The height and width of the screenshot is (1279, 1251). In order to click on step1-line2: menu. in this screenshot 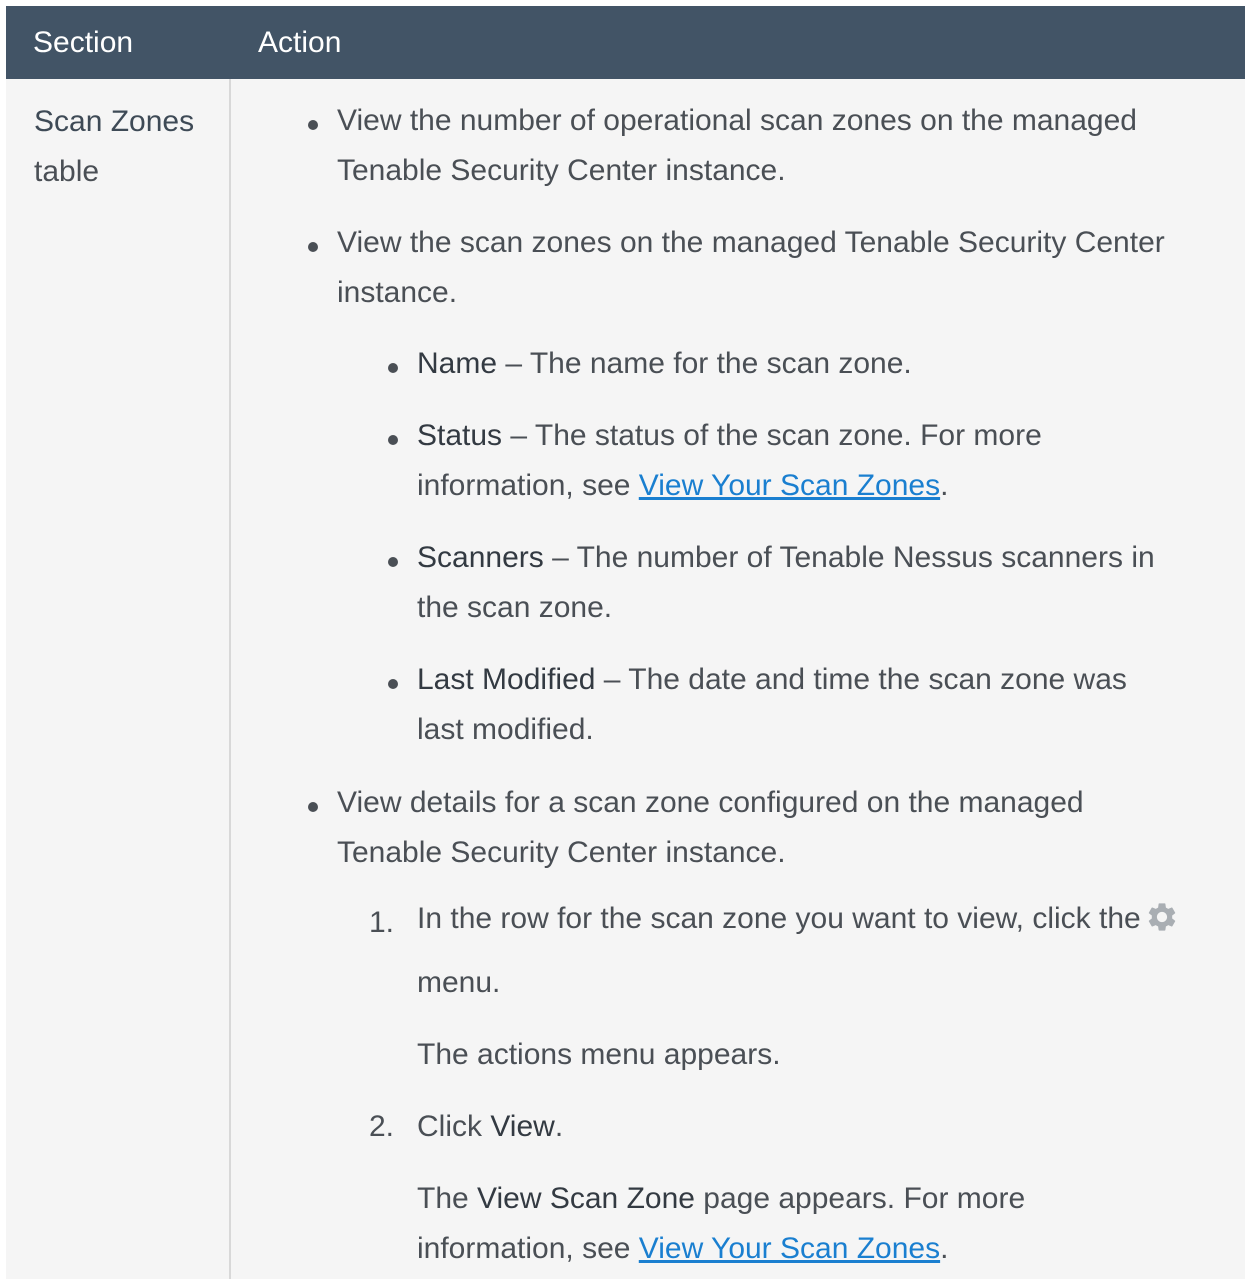, I will do `click(459, 982)`.